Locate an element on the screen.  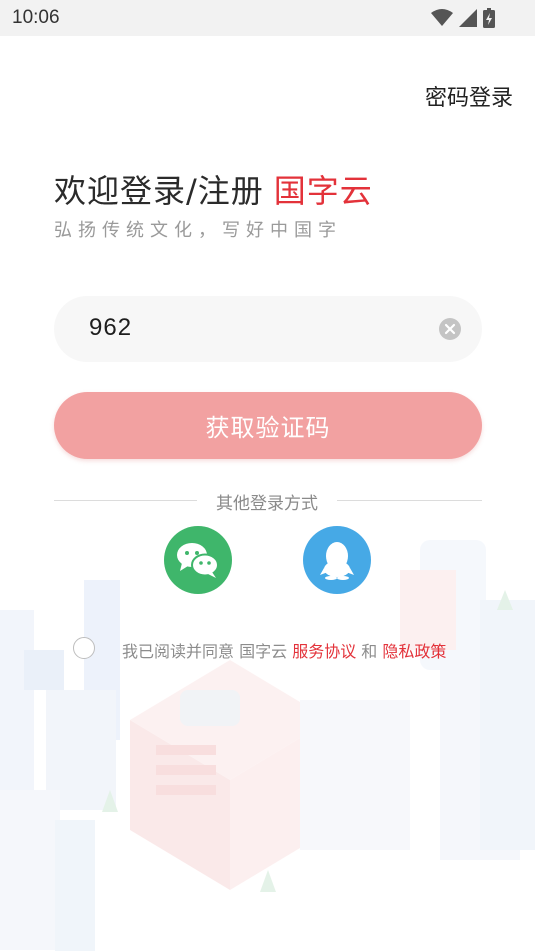
phone-value: 962 is located at coordinates (111, 327).